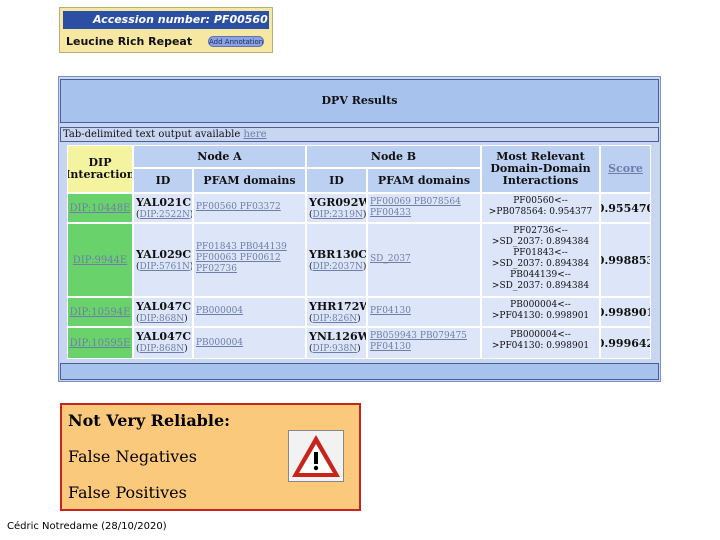 The height and width of the screenshot is (540, 720). What do you see at coordinates (164, 202) in the screenshot?
I see `gene-name: YAL021C` at bounding box center [164, 202].